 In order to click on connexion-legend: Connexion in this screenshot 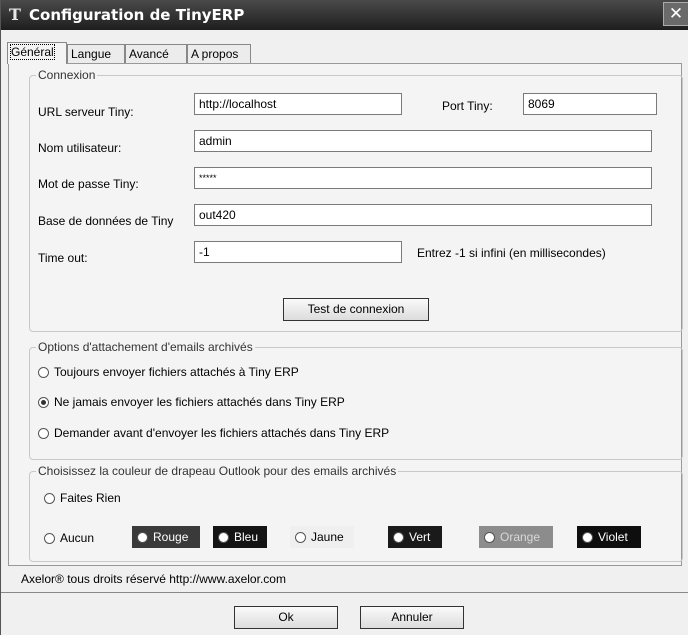, I will do `click(67, 75)`.